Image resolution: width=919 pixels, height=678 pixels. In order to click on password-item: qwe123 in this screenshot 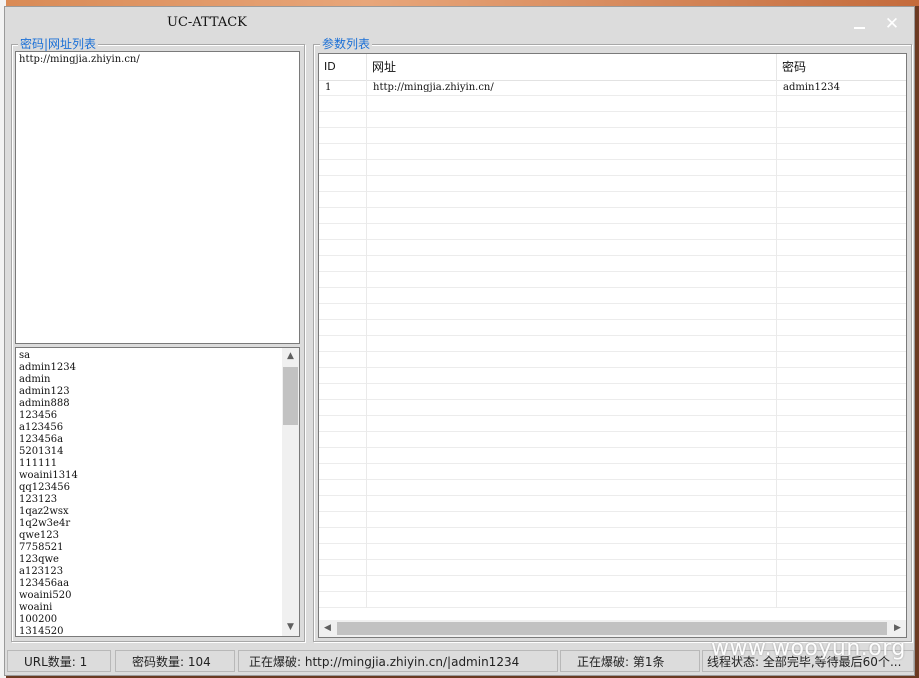, I will do `click(48, 536)`.